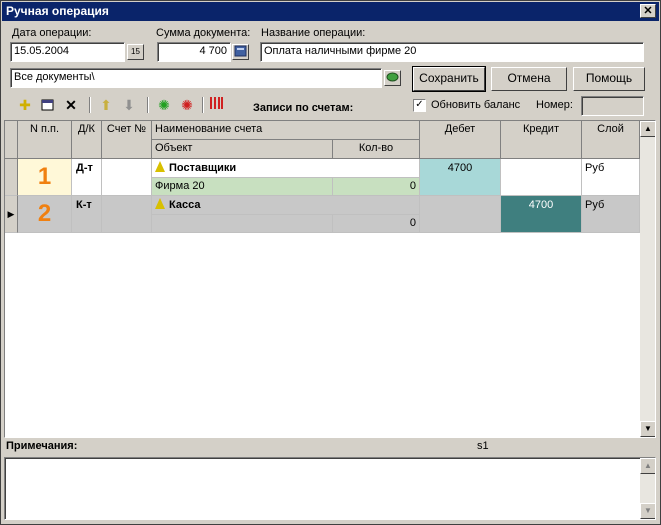 The width and height of the screenshot is (661, 525). I want to click on col-layer-header: Слой, so click(611, 140).